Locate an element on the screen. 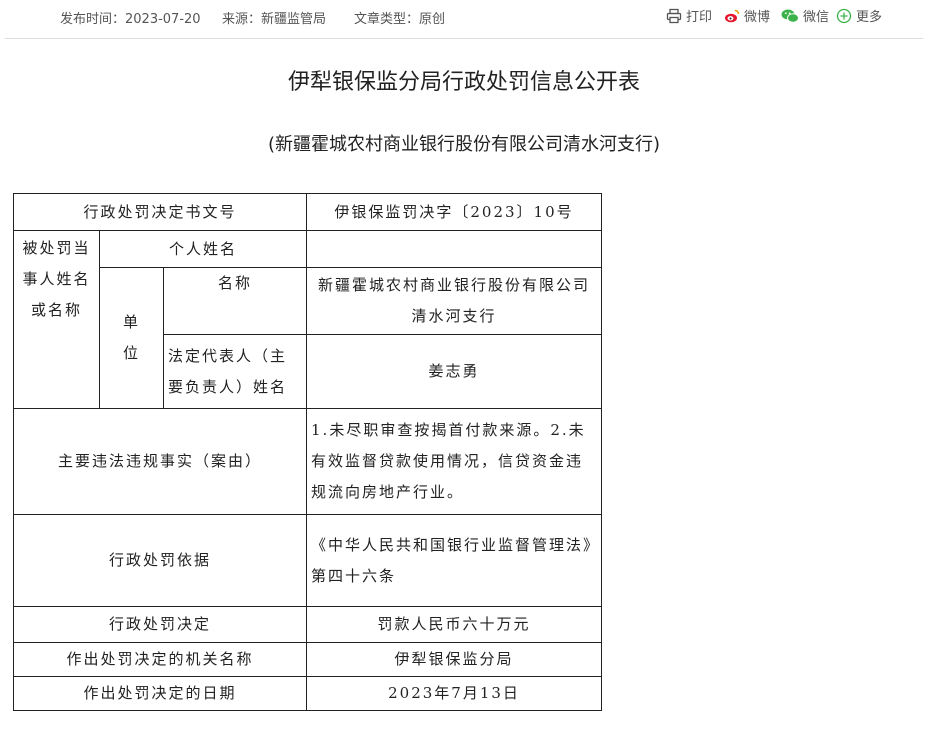 The image size is (939, 748). publish-date: 发布时间：2023-07-20 is located at coordinates (130, 19).